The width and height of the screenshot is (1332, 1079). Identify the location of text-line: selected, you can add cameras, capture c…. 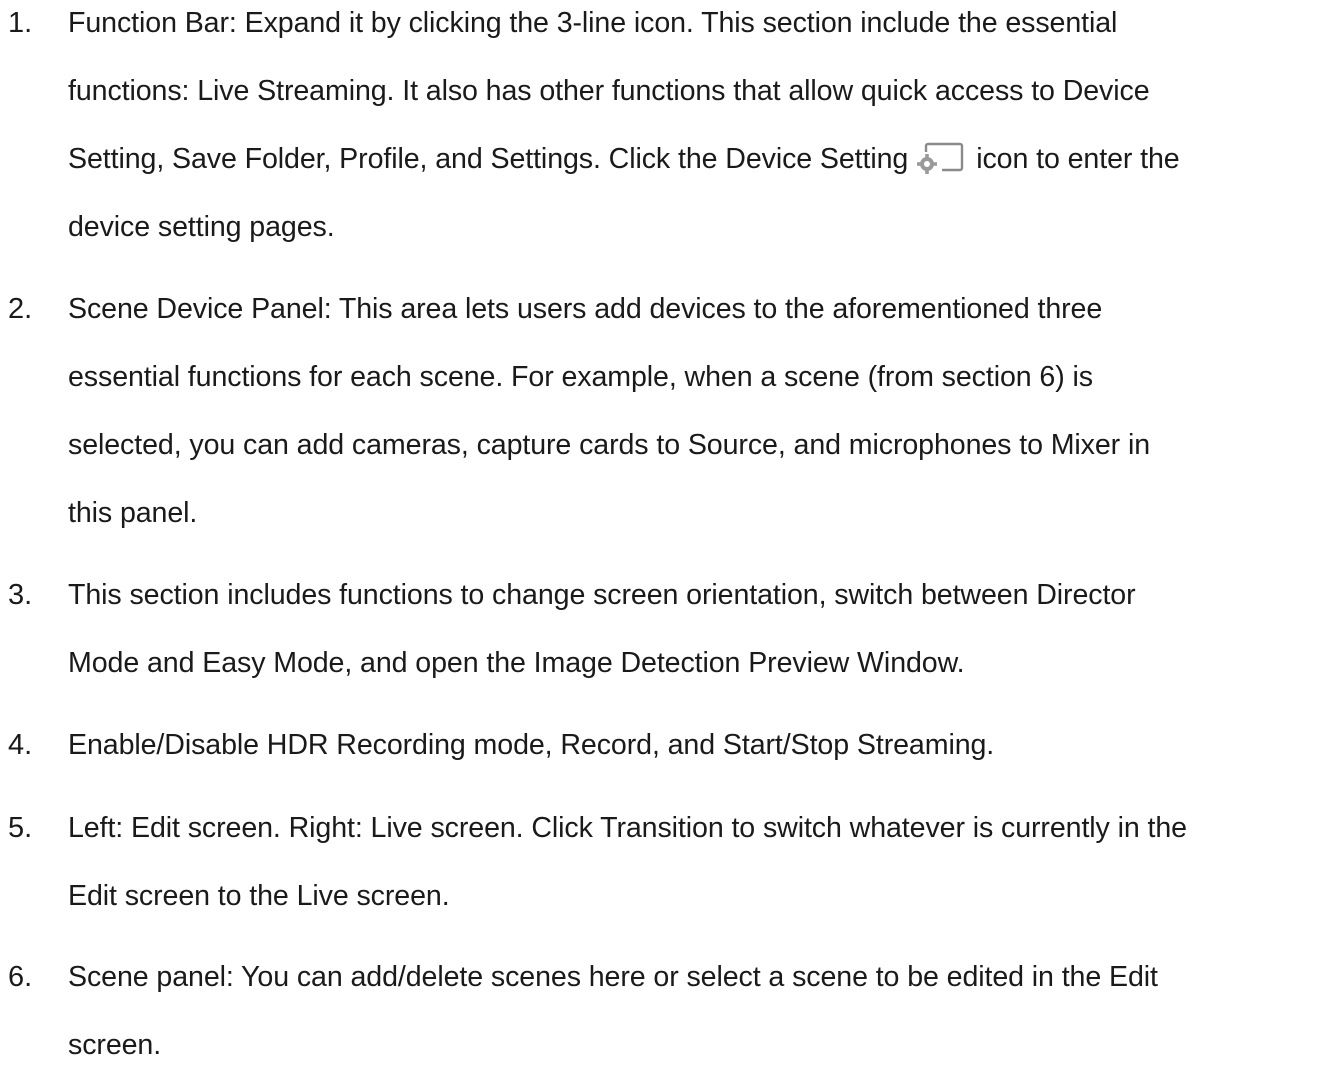
(609, 445).